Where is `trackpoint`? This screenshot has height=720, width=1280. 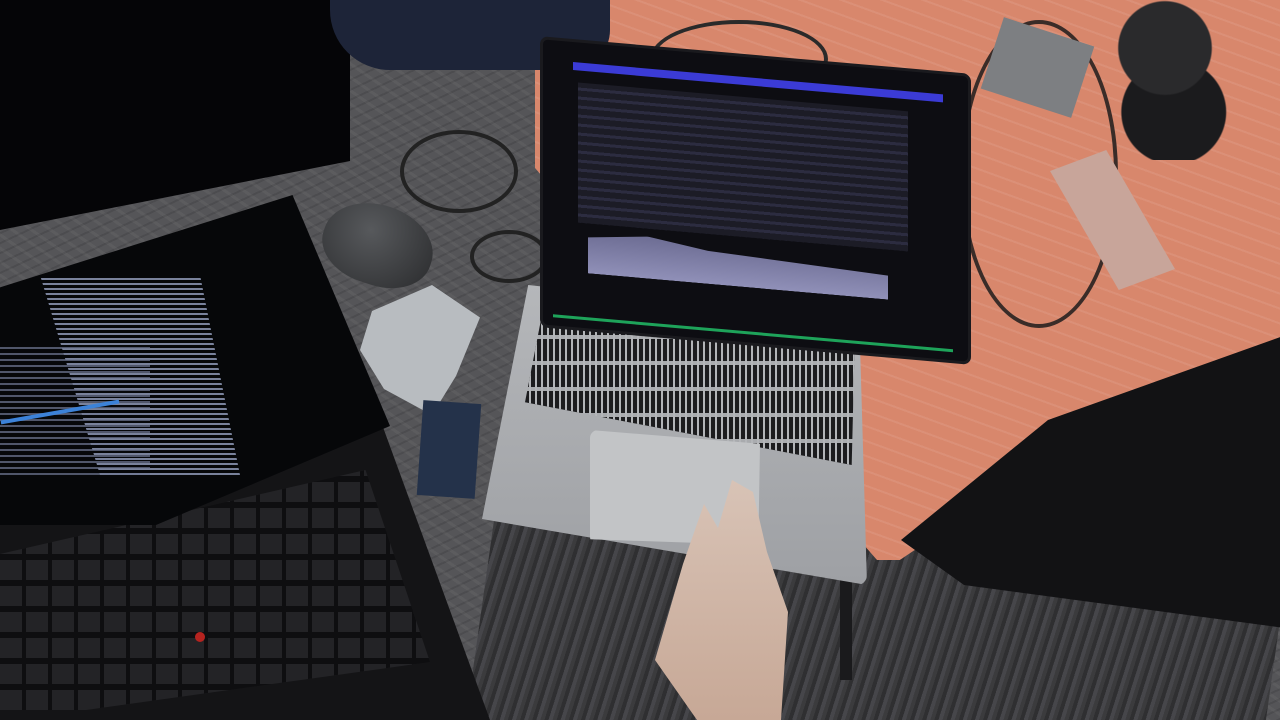 trackpoint is located at coordinates (200, 637).